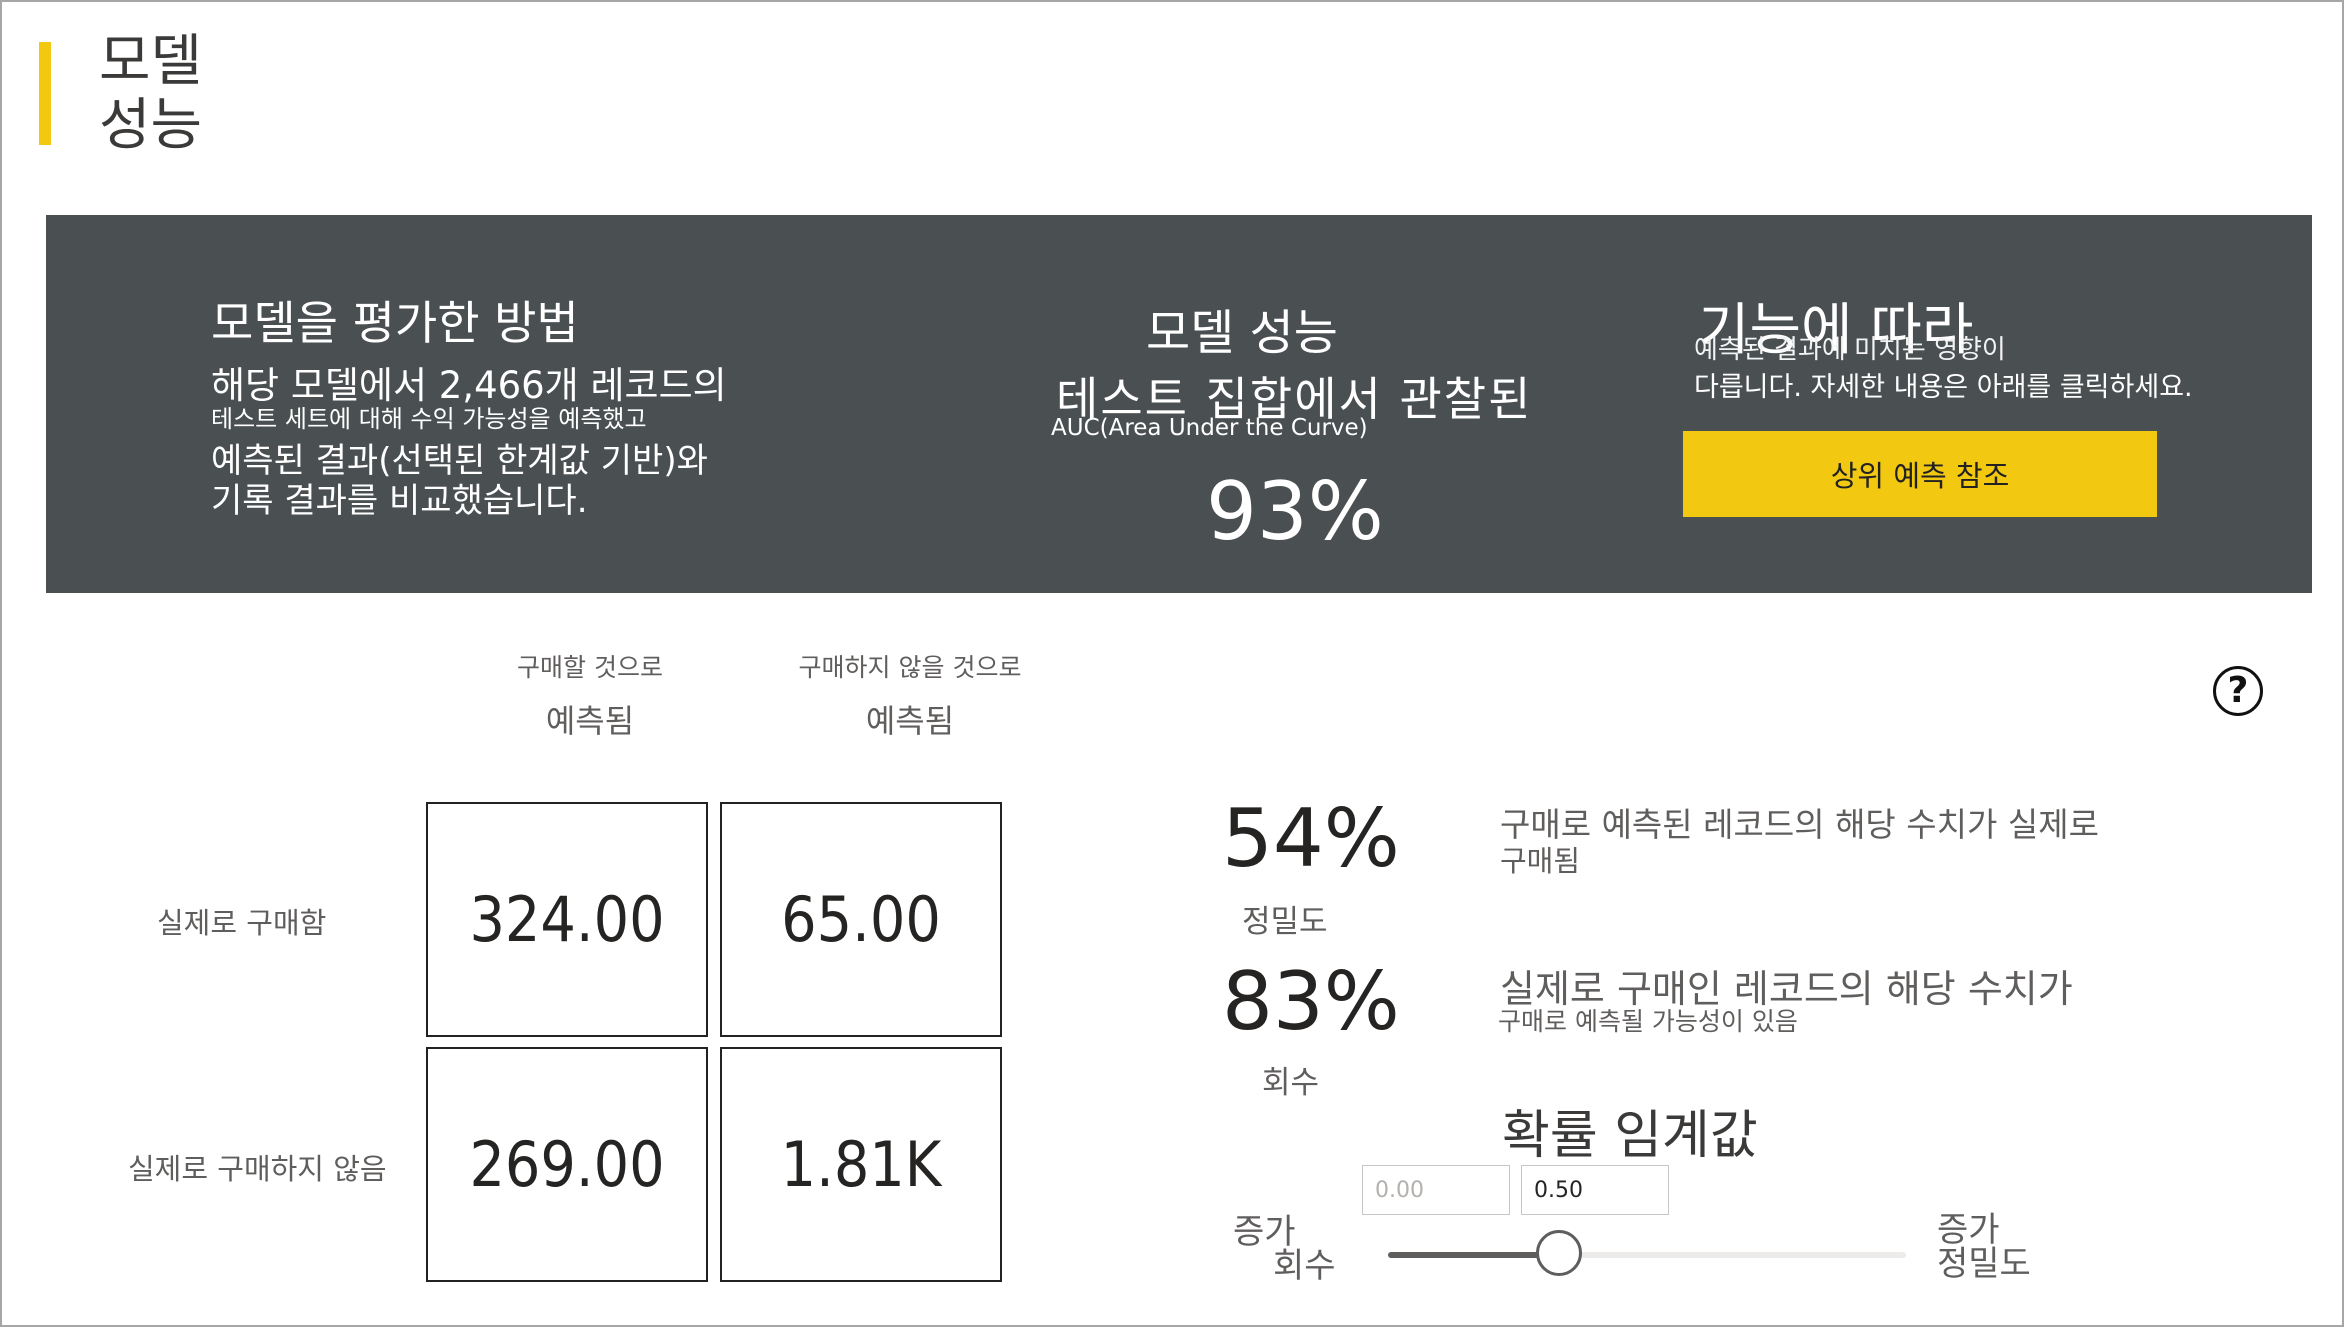  I want to click on recall-description-line2: 구매로 예측될 가능성이 있음, so click(1648, 1021).